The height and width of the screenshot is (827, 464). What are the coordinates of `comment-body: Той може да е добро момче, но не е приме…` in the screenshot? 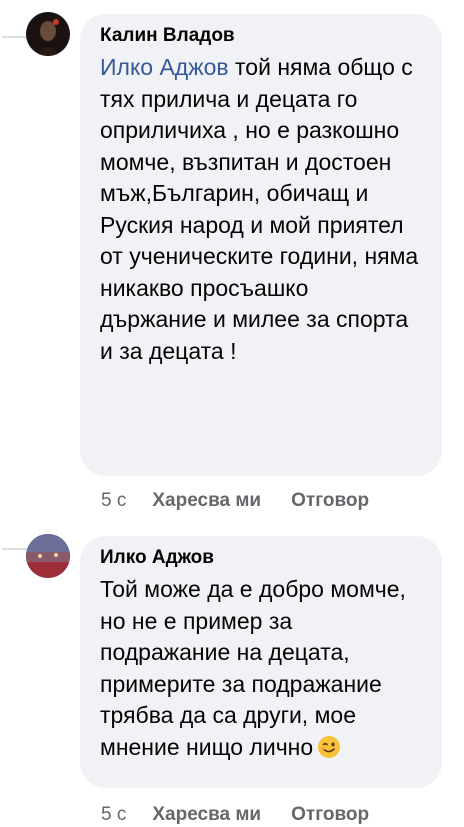 It's located at (253, 668).